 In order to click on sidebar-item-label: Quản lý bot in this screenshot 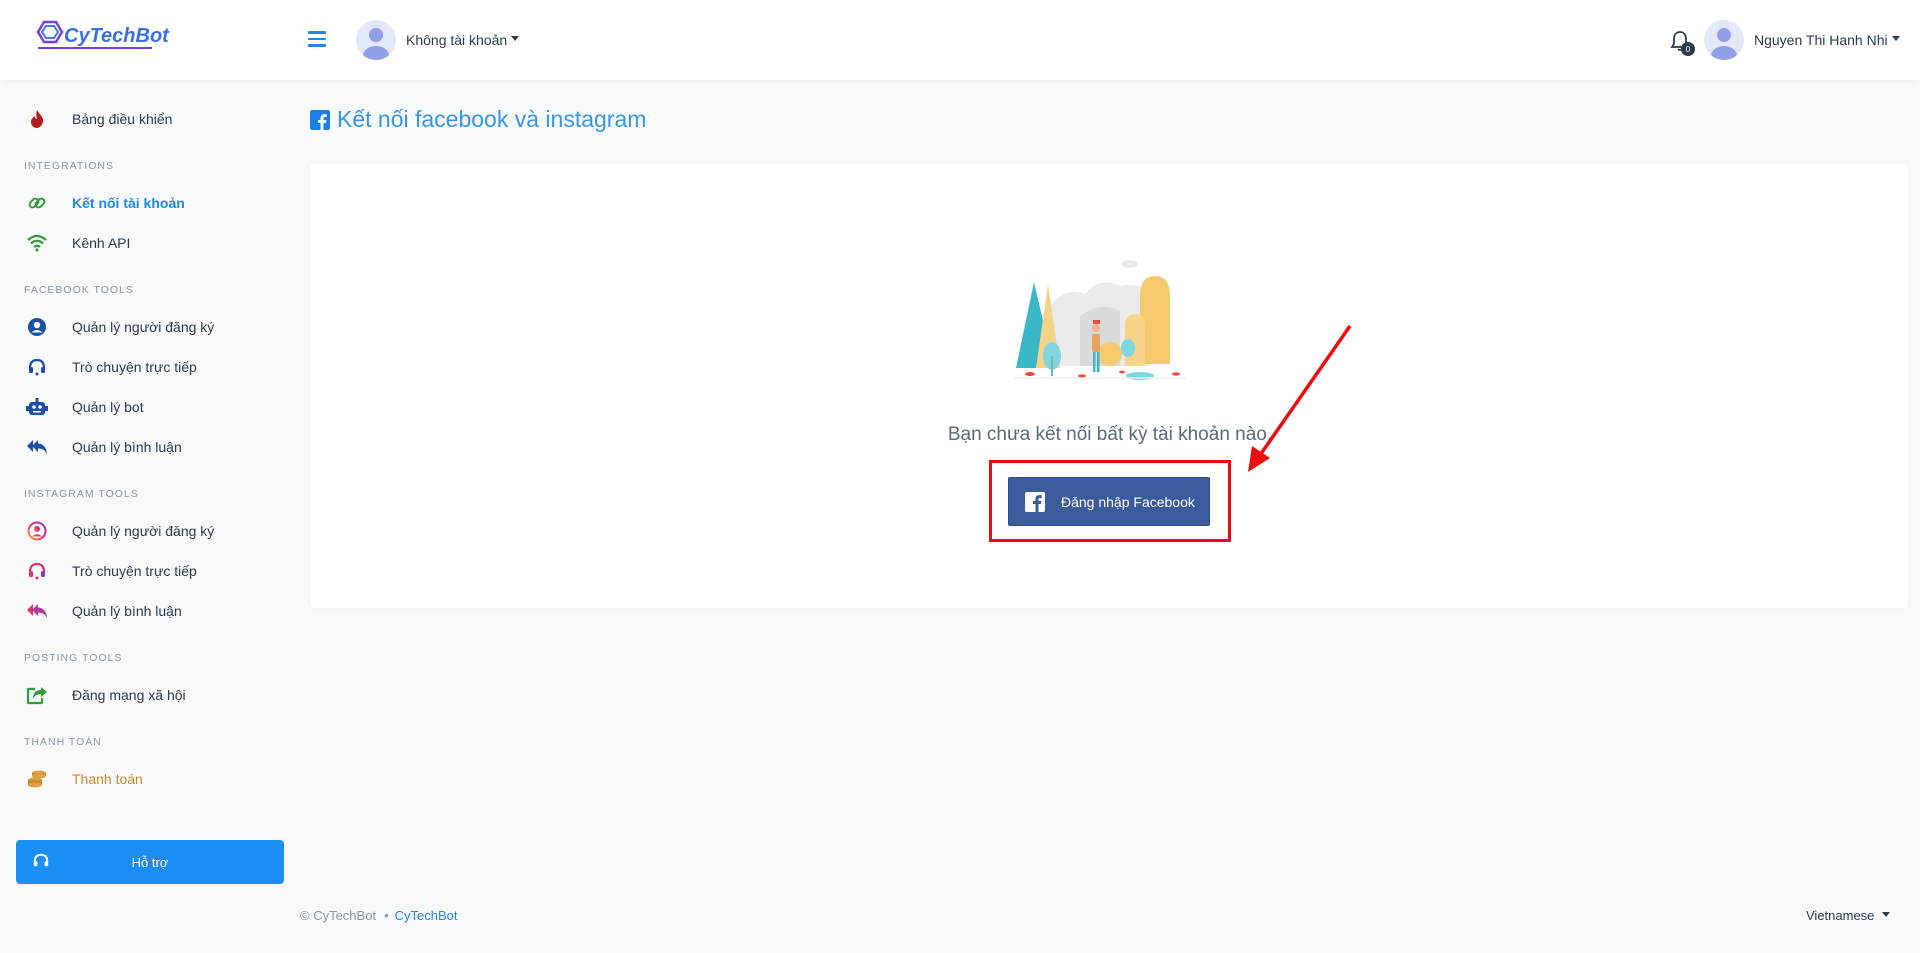, I will do `click(108, 407)`.